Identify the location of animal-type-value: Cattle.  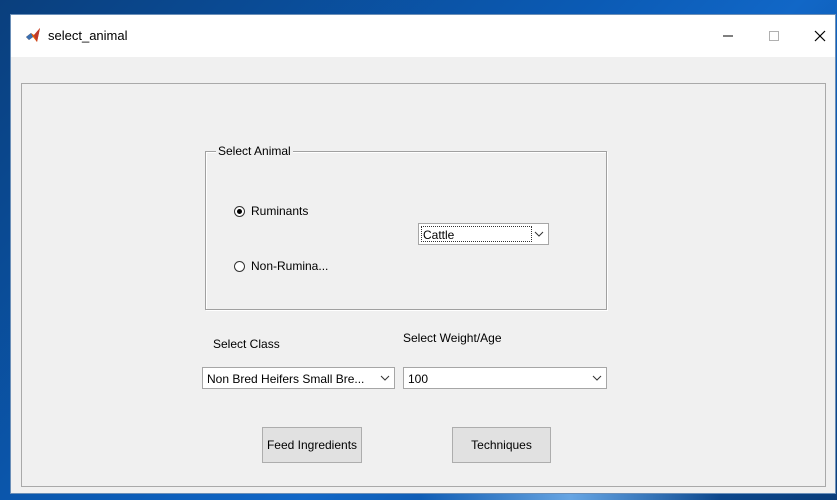
(439, 235).